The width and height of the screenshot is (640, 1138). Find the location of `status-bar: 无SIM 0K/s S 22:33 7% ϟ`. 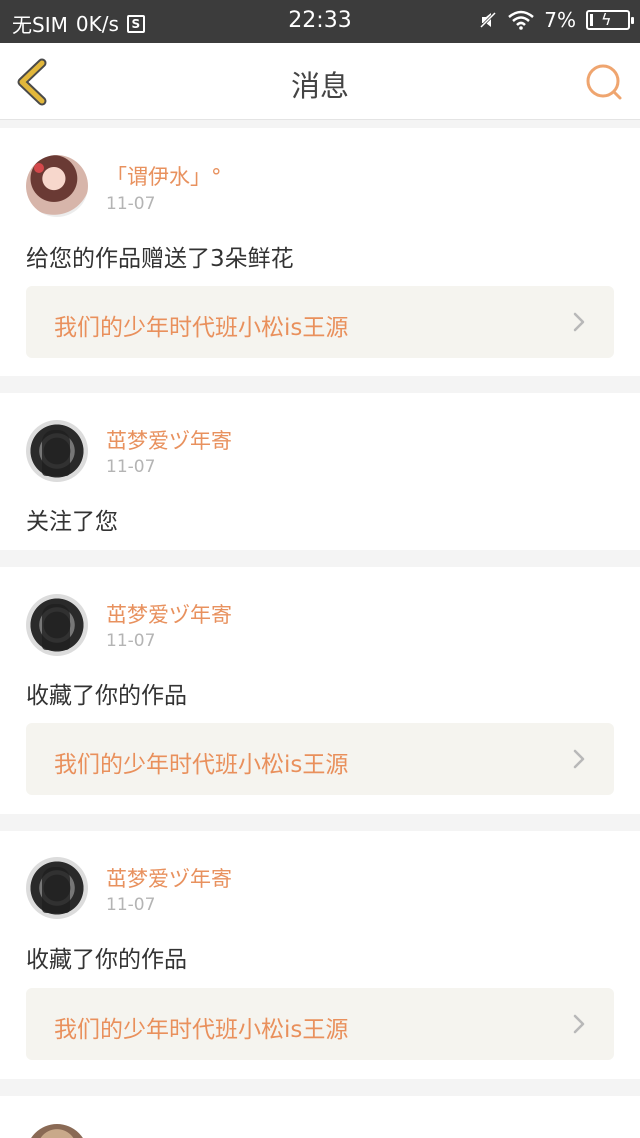

status-bar: 无SIM 0K/s S 22:33 7% ϟ is located at coordinates (320, 21).